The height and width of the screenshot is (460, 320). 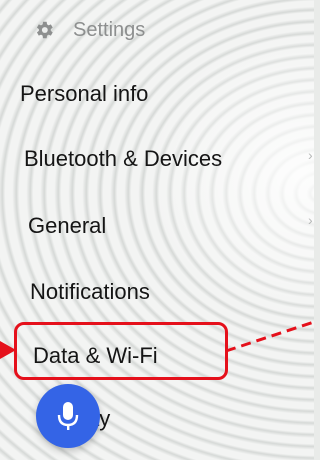 I want to click on menu-item-label: General, so click(x=67, y=225).